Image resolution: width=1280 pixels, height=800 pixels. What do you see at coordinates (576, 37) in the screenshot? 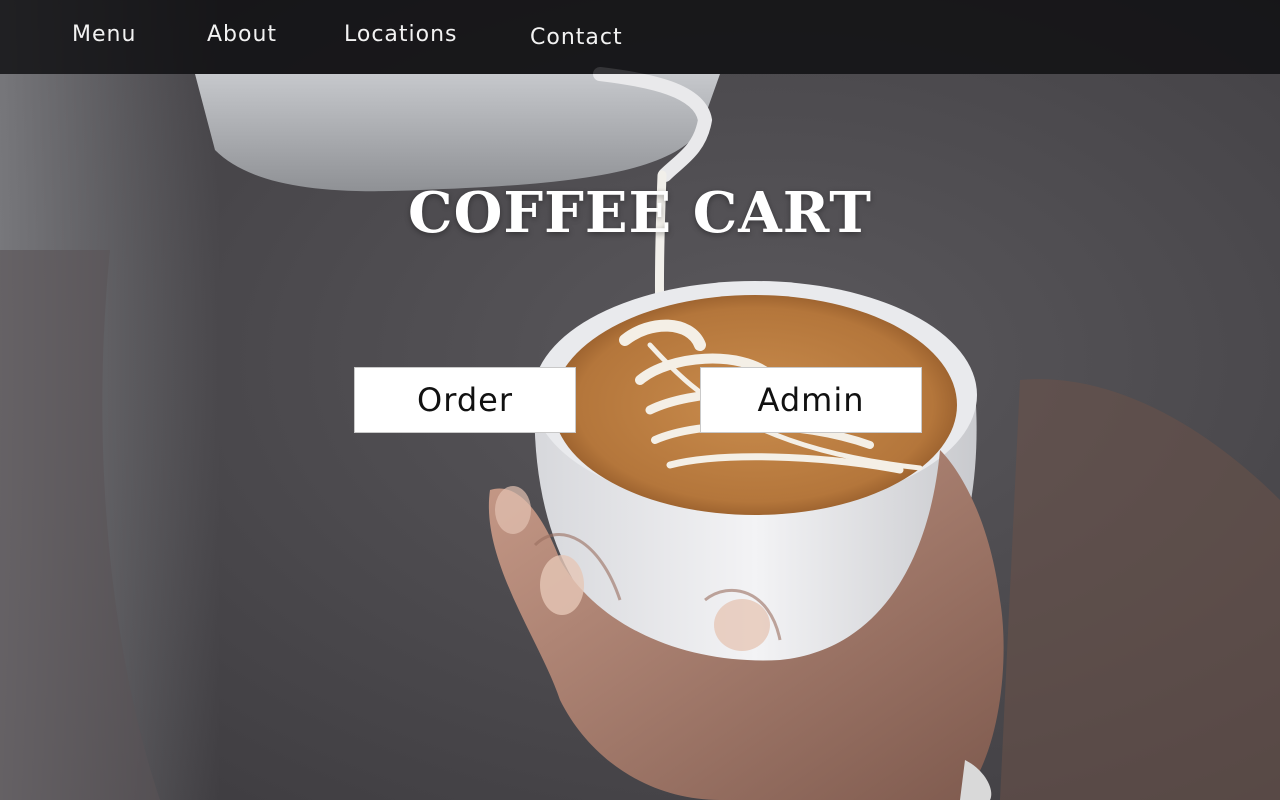
I see `nav-link-contact: Contact` at bounding box center [576, 37].